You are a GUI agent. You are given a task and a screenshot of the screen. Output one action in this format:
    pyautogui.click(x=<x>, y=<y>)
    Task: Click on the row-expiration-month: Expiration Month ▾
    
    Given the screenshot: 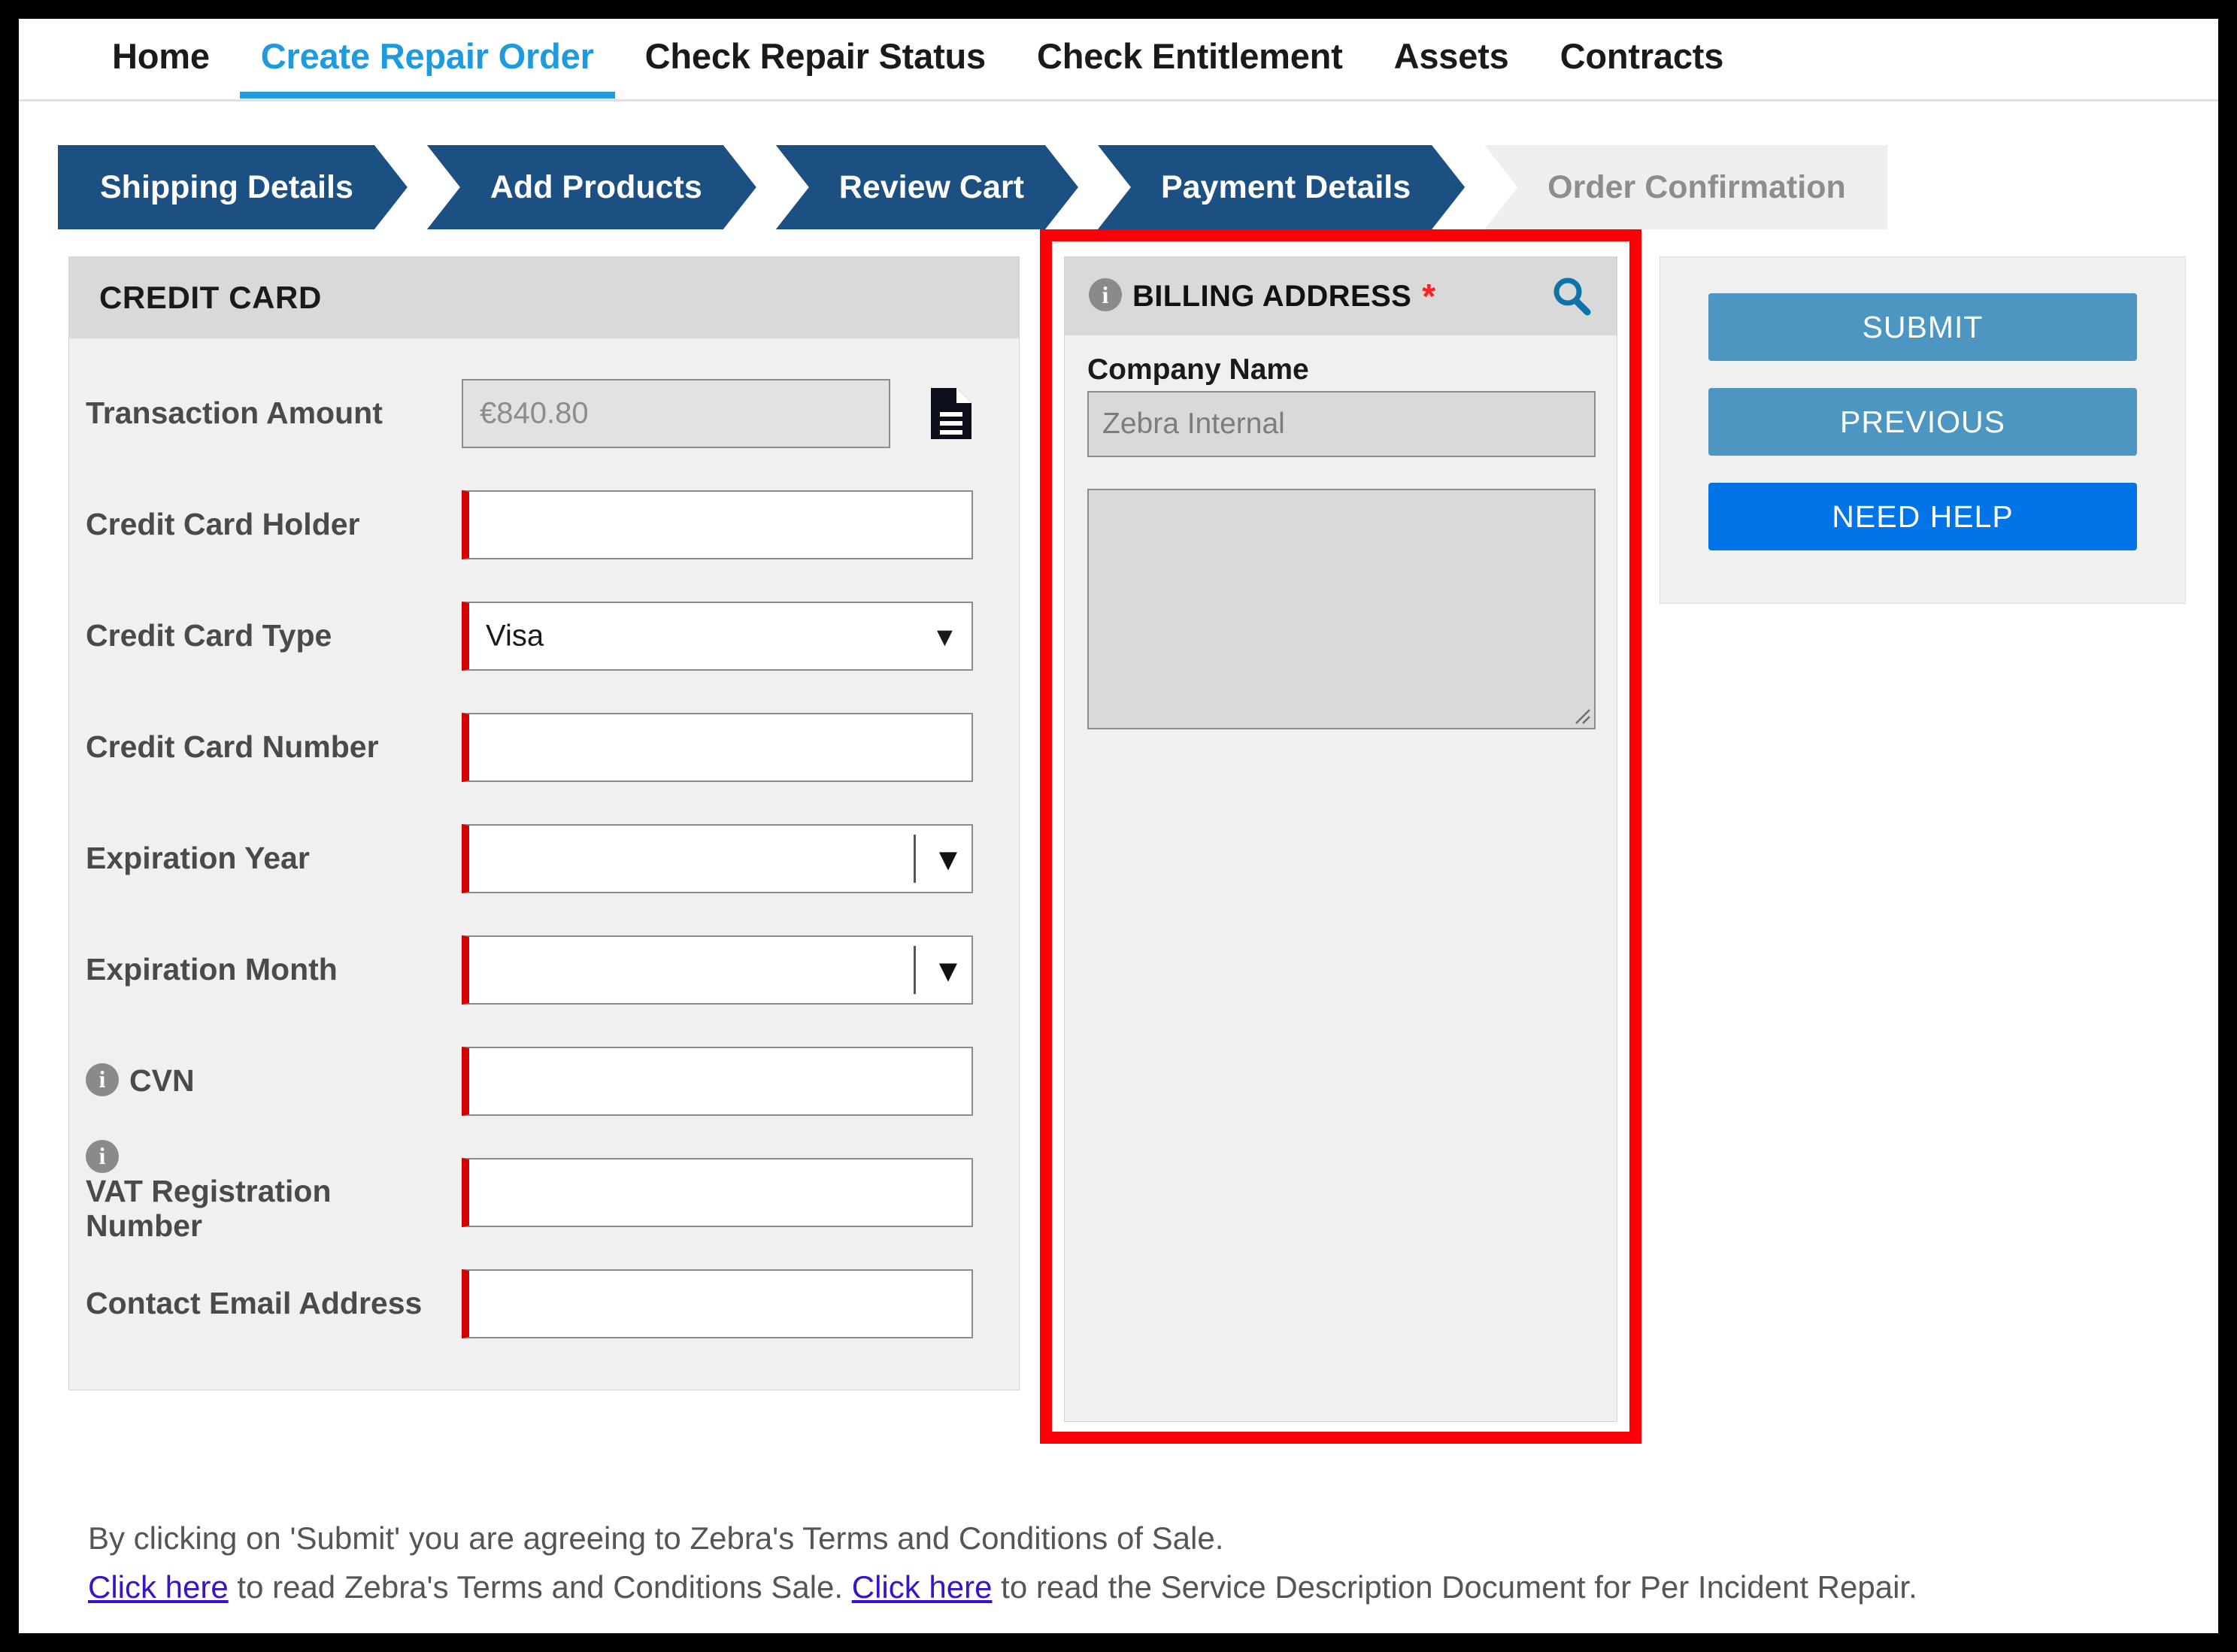 What is the action you would take?
    pyautogui.click(x=544, y=970)
    